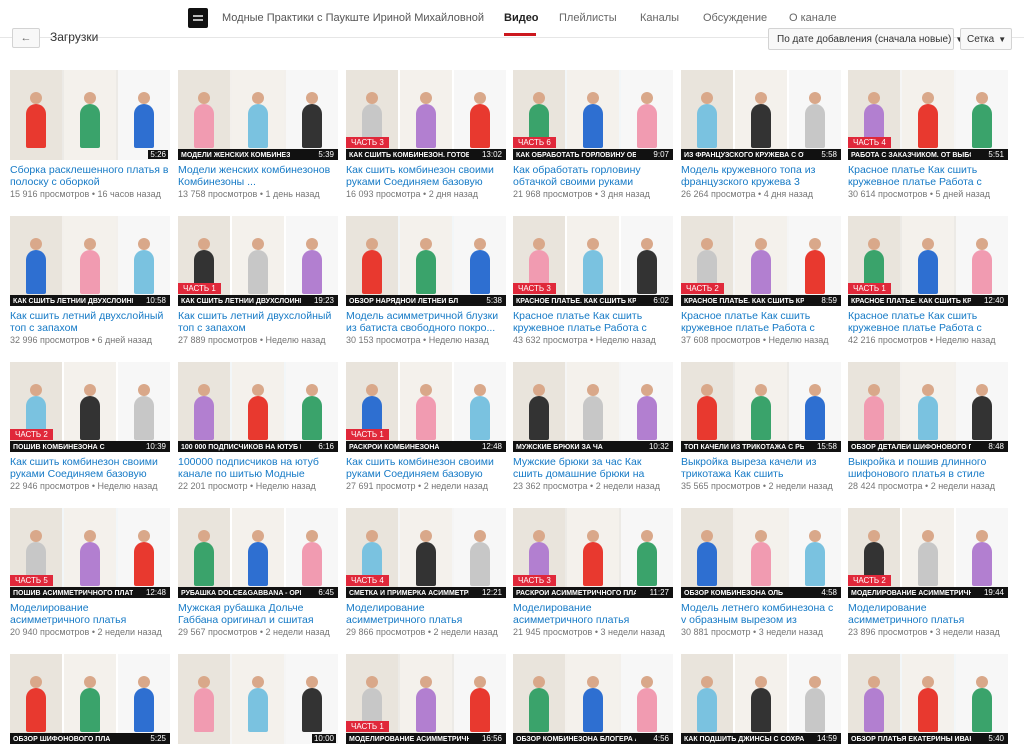 This screenshot has width=1024, height=749. Describe the element at coordinates (761, 407) in the screenshot. I see `video-thumbnail: ТОП КАЧЕЛИ ИЗ ТРИКОТАЖА С РЬ 15:58` at that location.